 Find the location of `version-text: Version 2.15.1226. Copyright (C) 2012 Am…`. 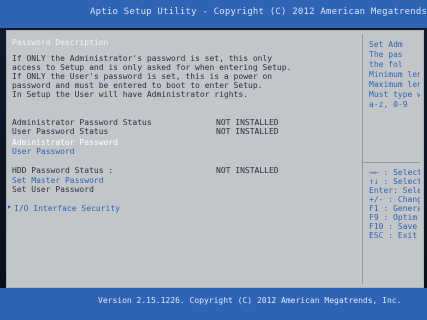

version-text: Version 2.15.1226. Copyright (C) 2012 Am… is located at coordinates (250, 300).